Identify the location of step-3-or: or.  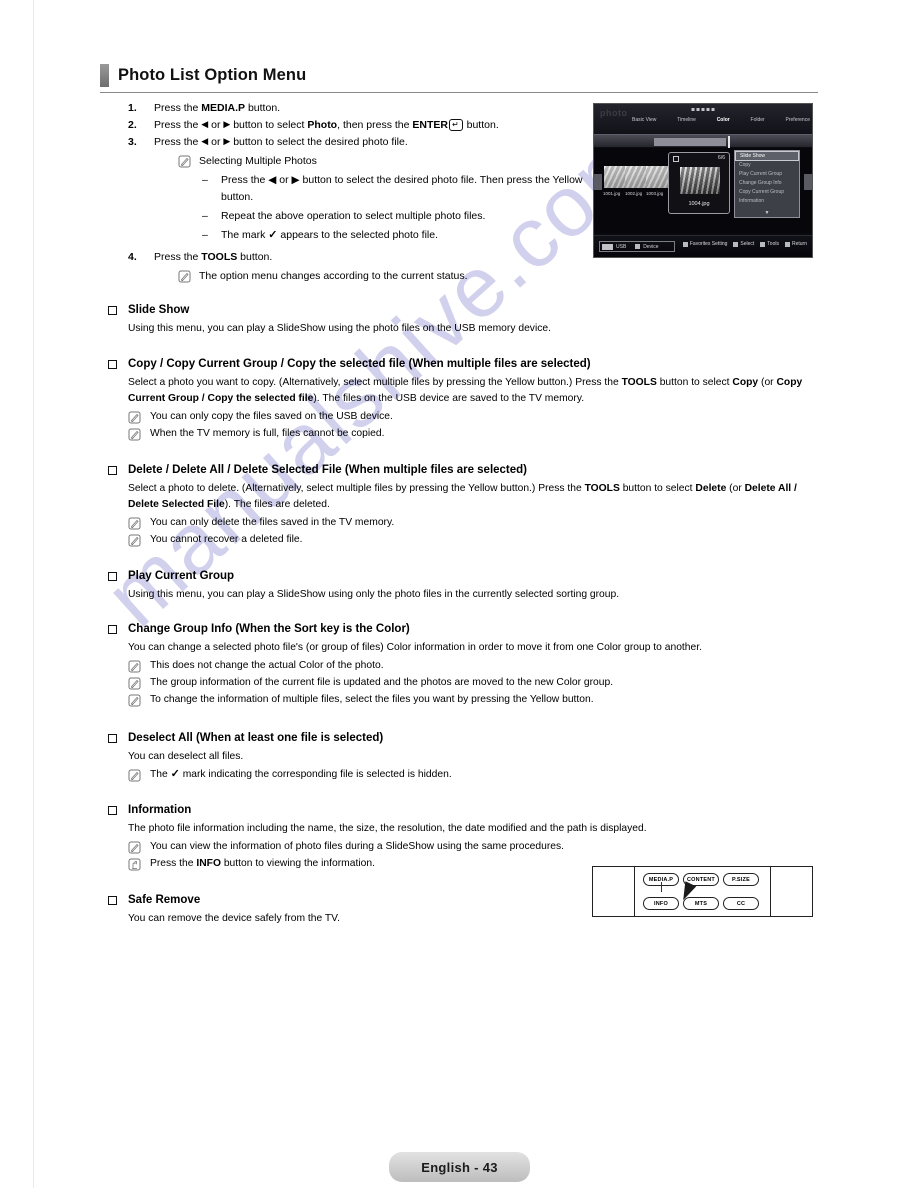
(216, 142).